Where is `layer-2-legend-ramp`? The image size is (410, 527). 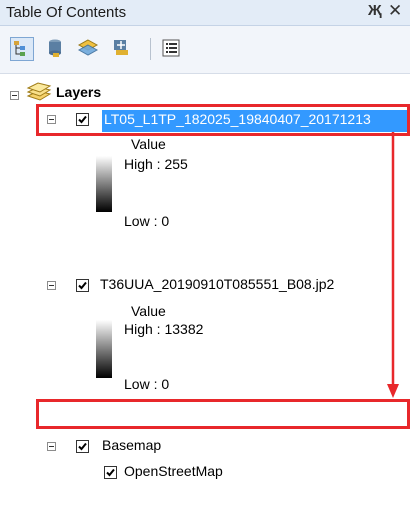
layer-2-legend-ramp is located at coordinates (104, 349).